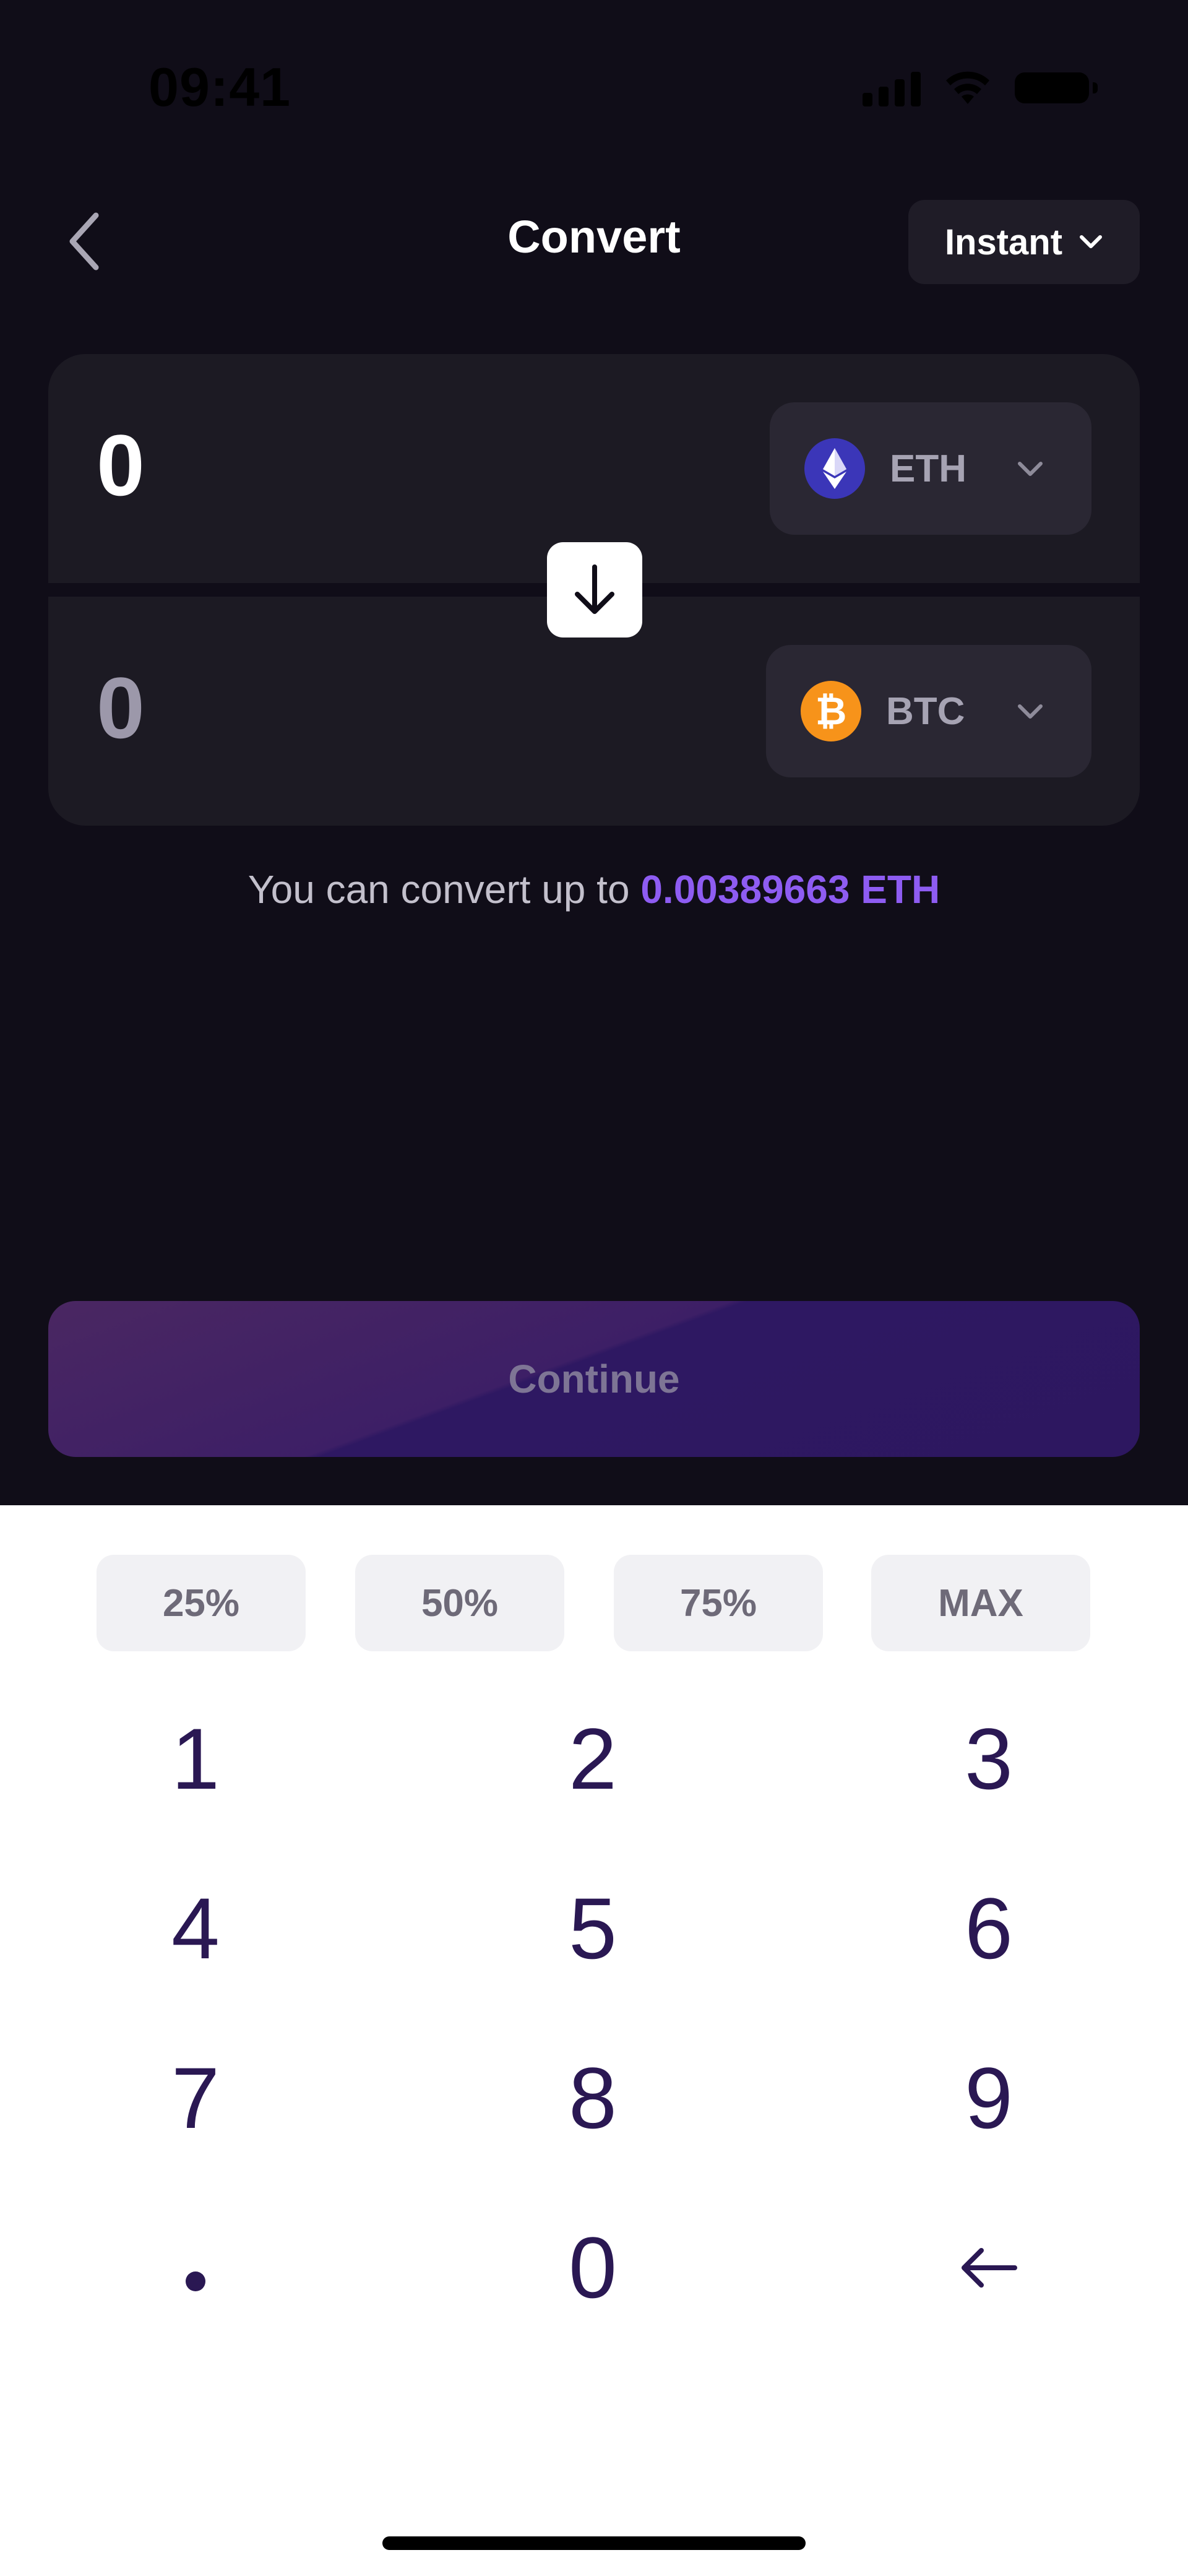  What do you see at coordinates (459, 1603) in the screenshot?
I see `percent-50-button: 50%` at bounding box center [459, 1603].